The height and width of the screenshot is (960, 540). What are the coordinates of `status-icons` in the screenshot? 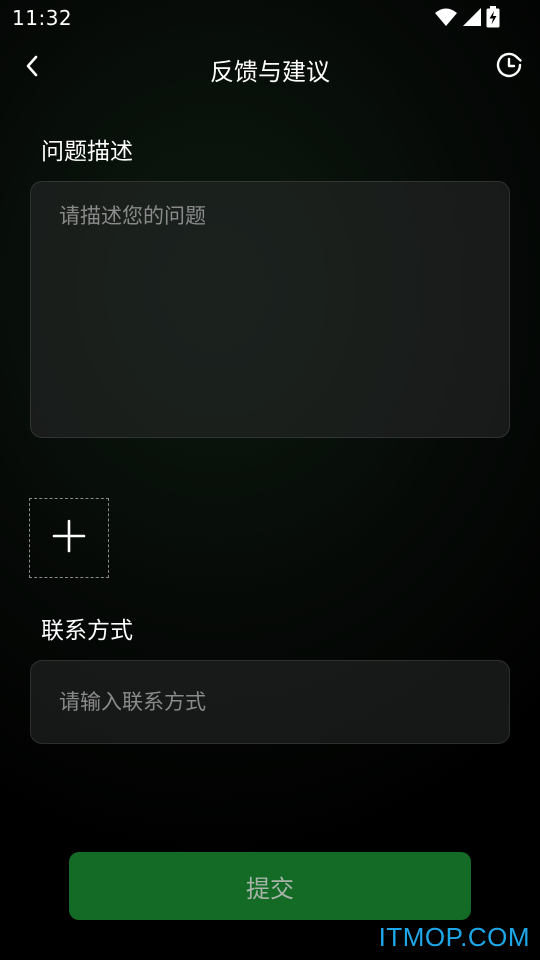 It's located at (467, 17).